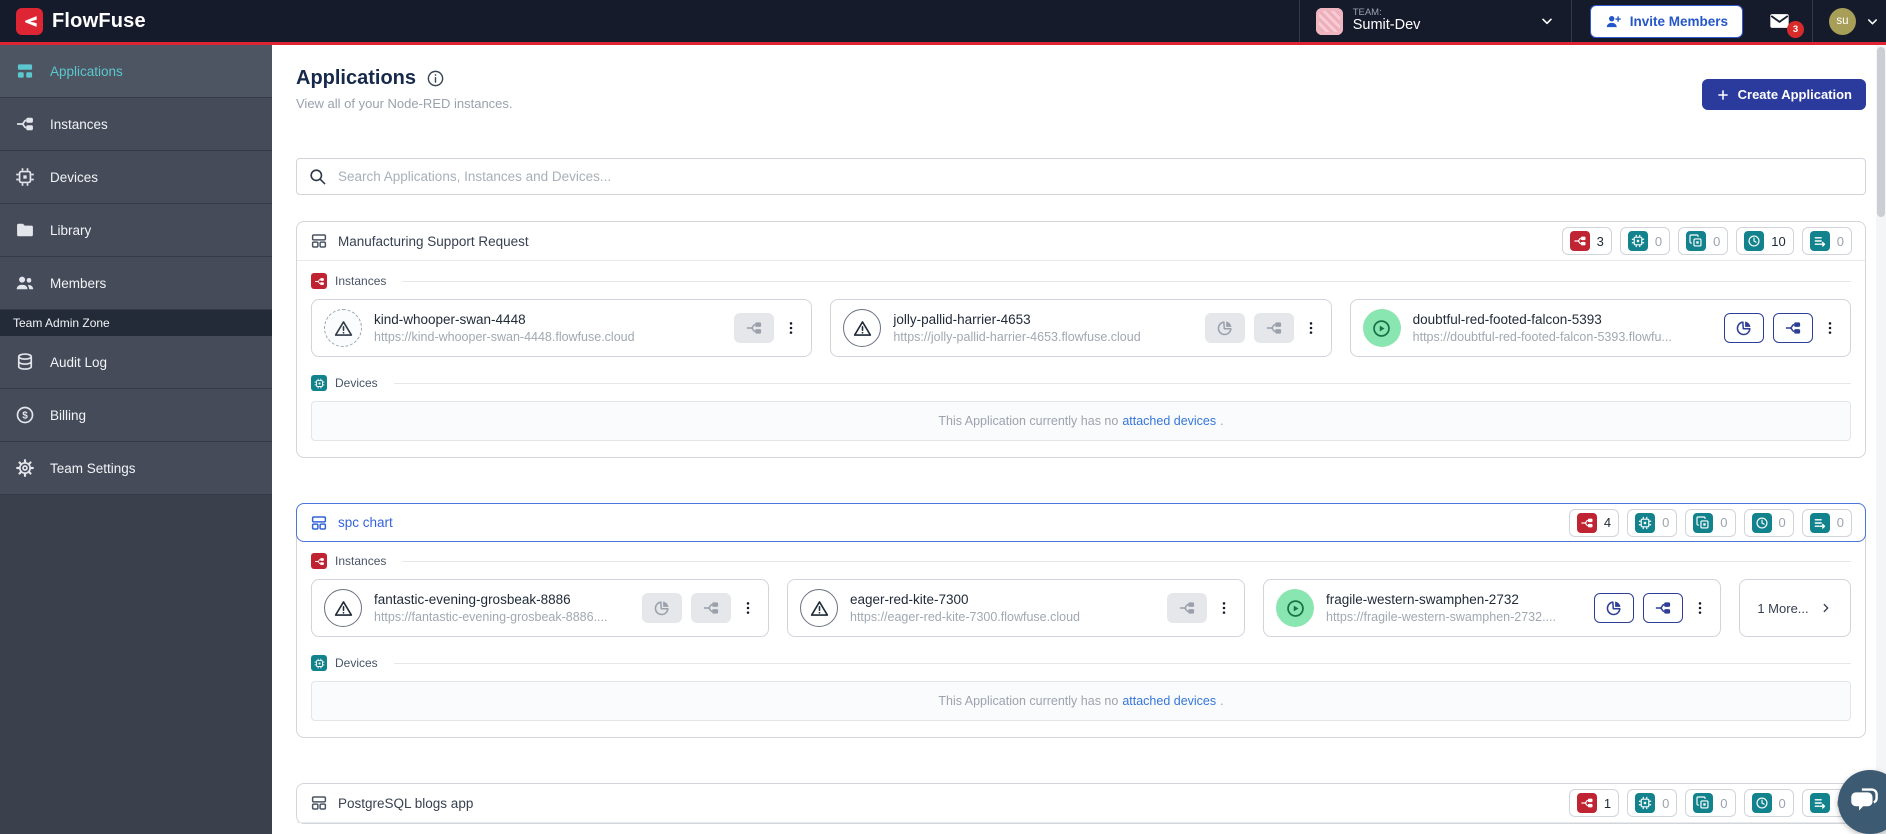 This screenshot has width=1886, height=834. Describe the element at coordinates (136, 323) in the screenshot. I see `team-admin-zone-label: Team Admin Zone` at that location.